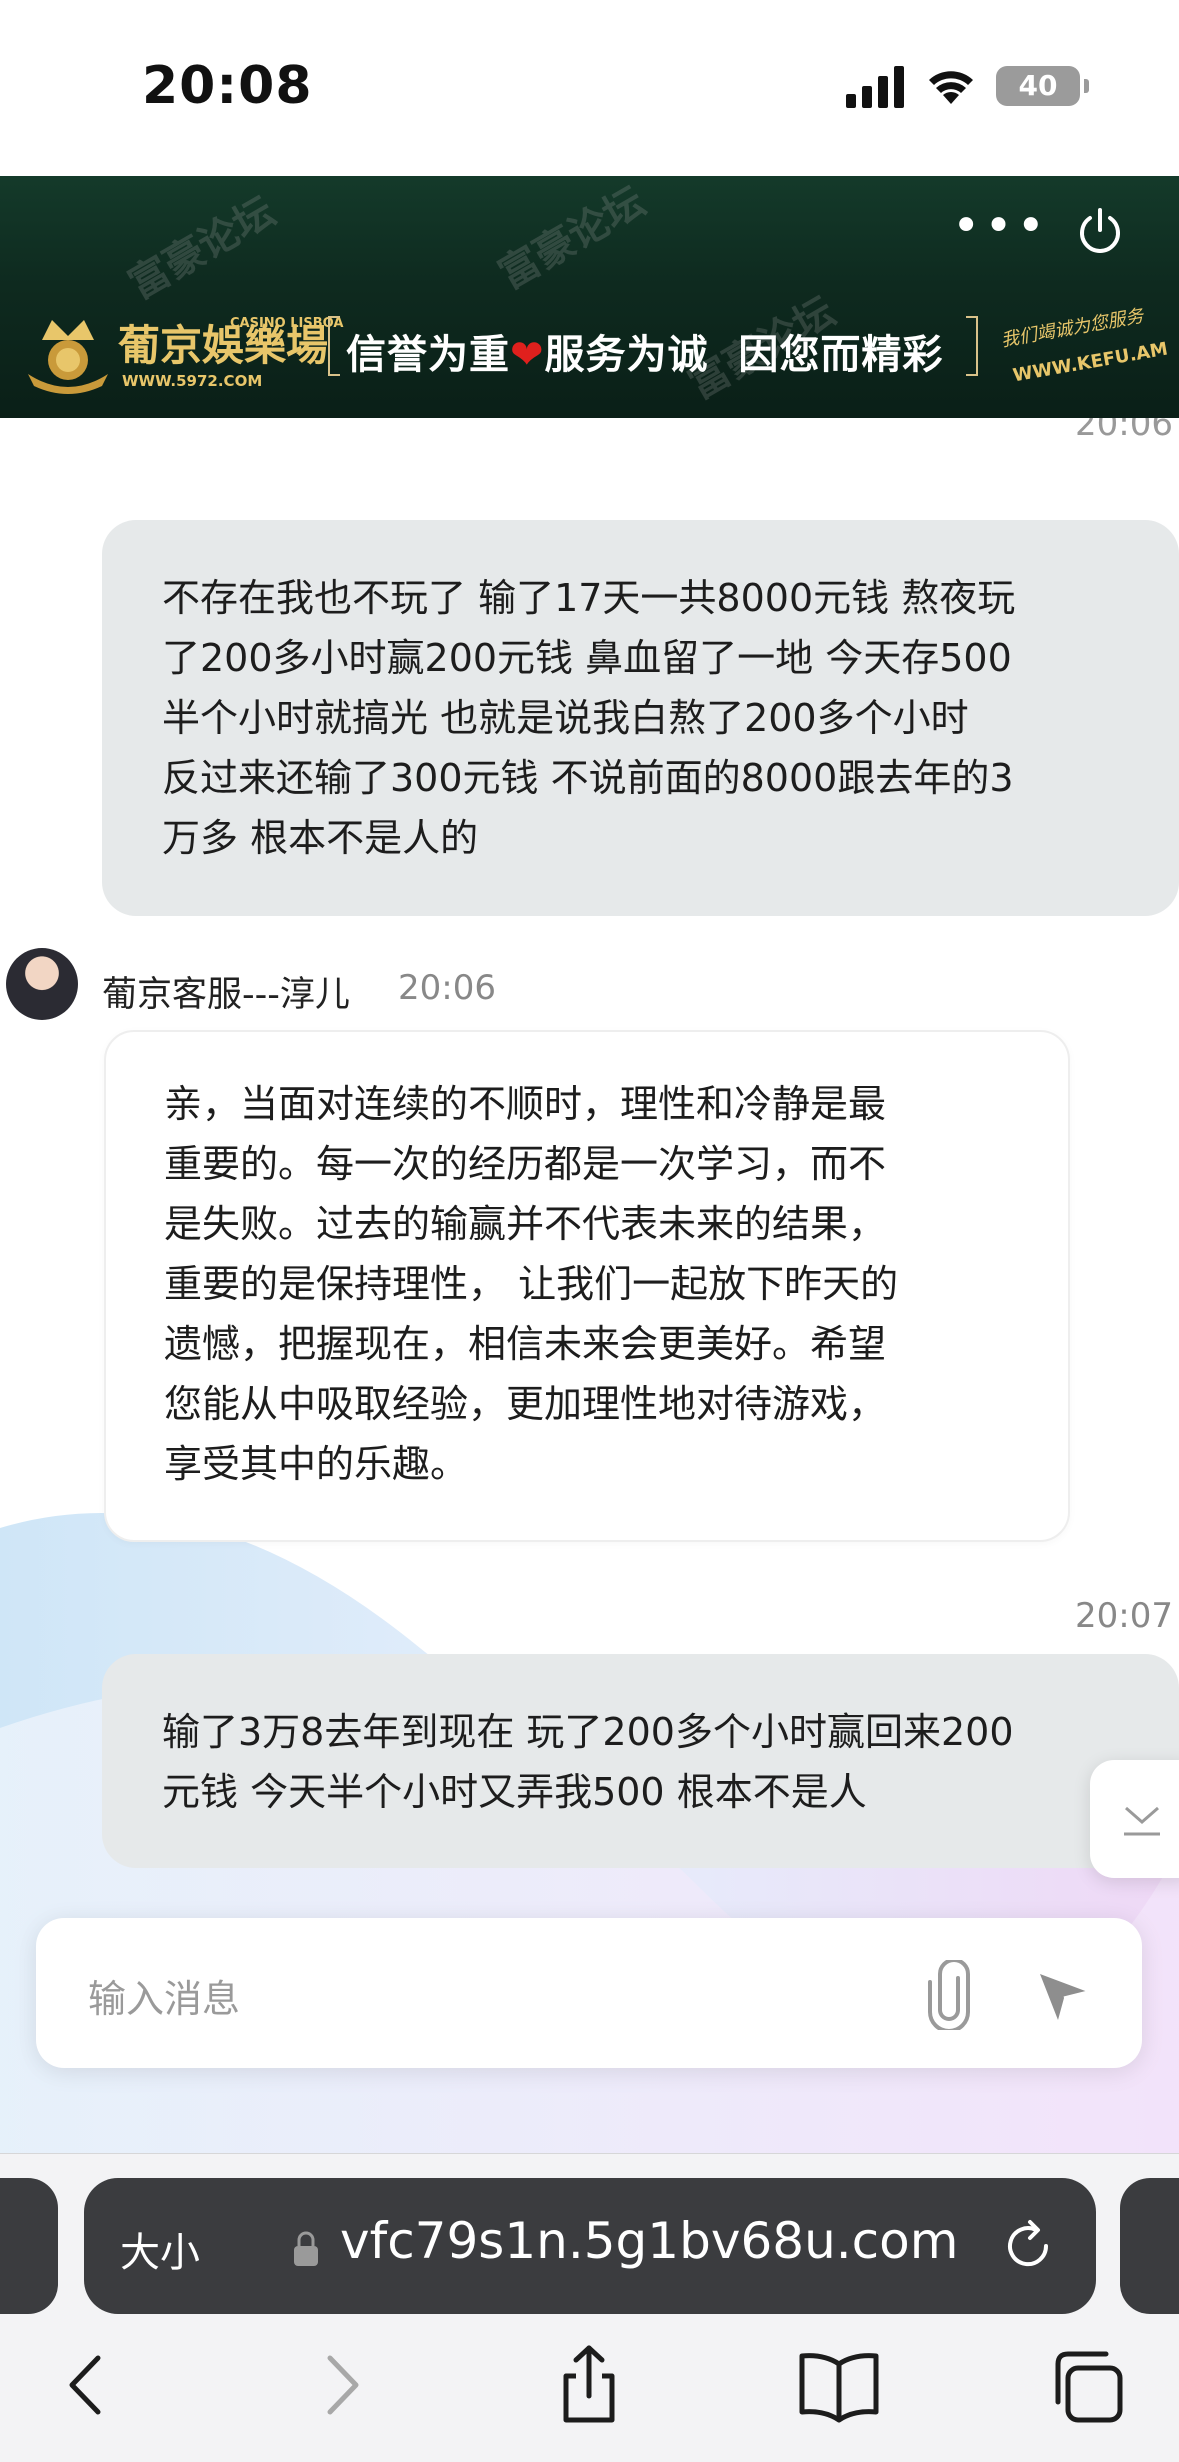 The height and width of the screenshot is (2462, 1179). I want to click on attach-icon, so click(949, 1995).